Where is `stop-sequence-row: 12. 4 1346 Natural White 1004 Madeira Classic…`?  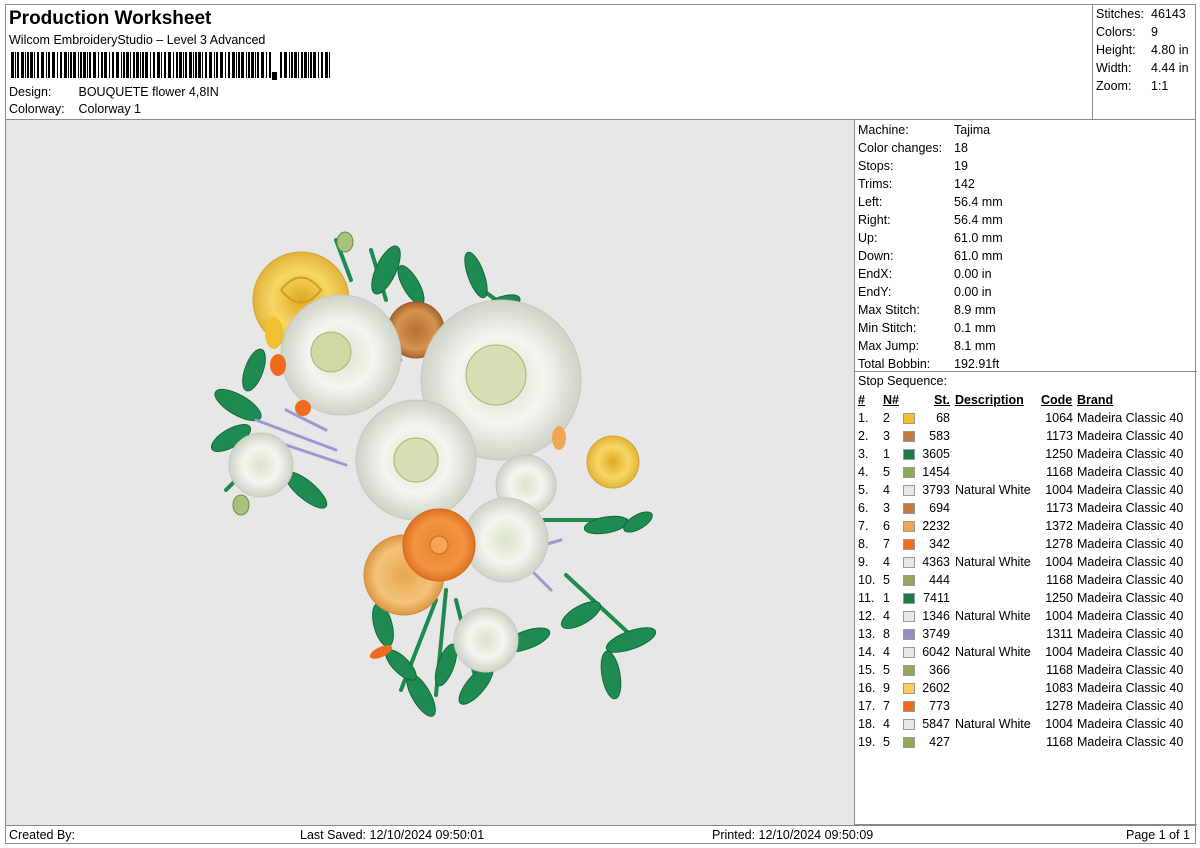
stop-sequence-row: 12. 4 1346 Natural White 1004 Madeira Classic… is located at coordinates (1026, 617).